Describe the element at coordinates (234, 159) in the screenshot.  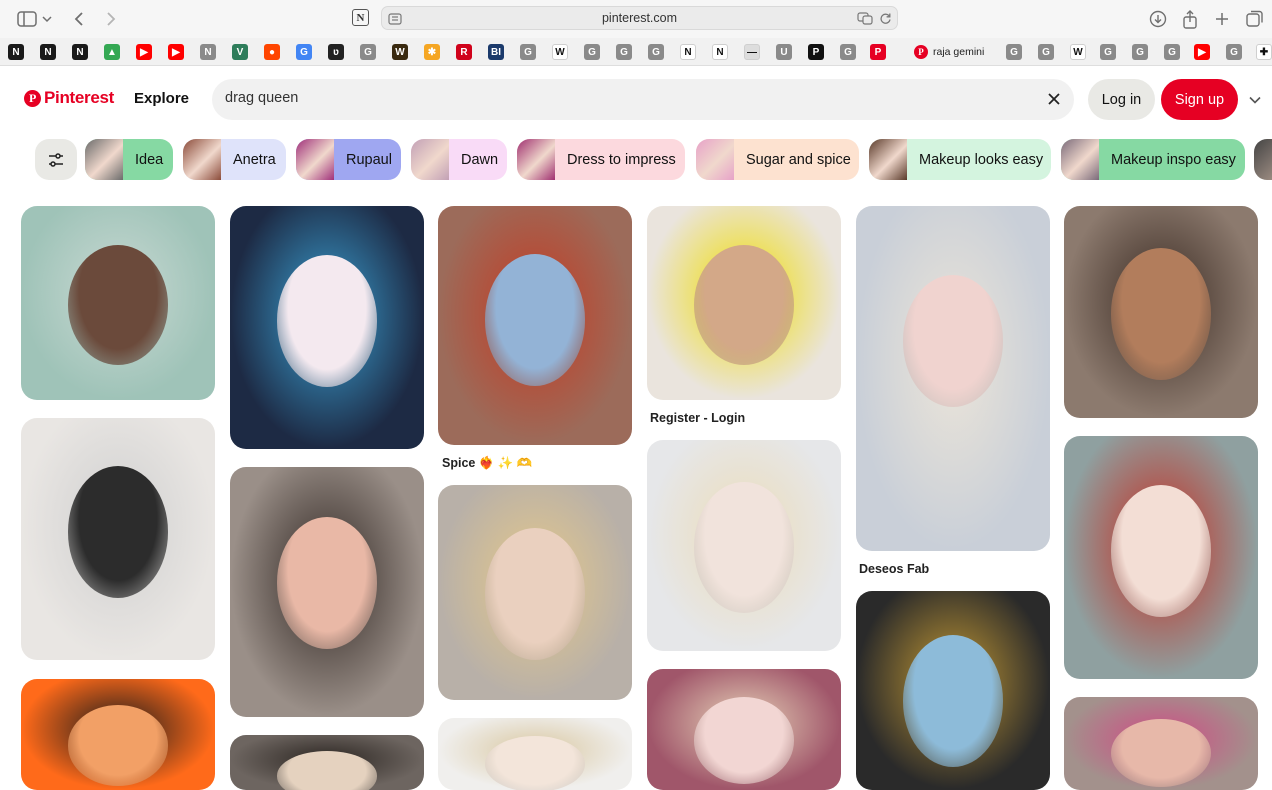
I see `filter-chip: Anetra` at that location.